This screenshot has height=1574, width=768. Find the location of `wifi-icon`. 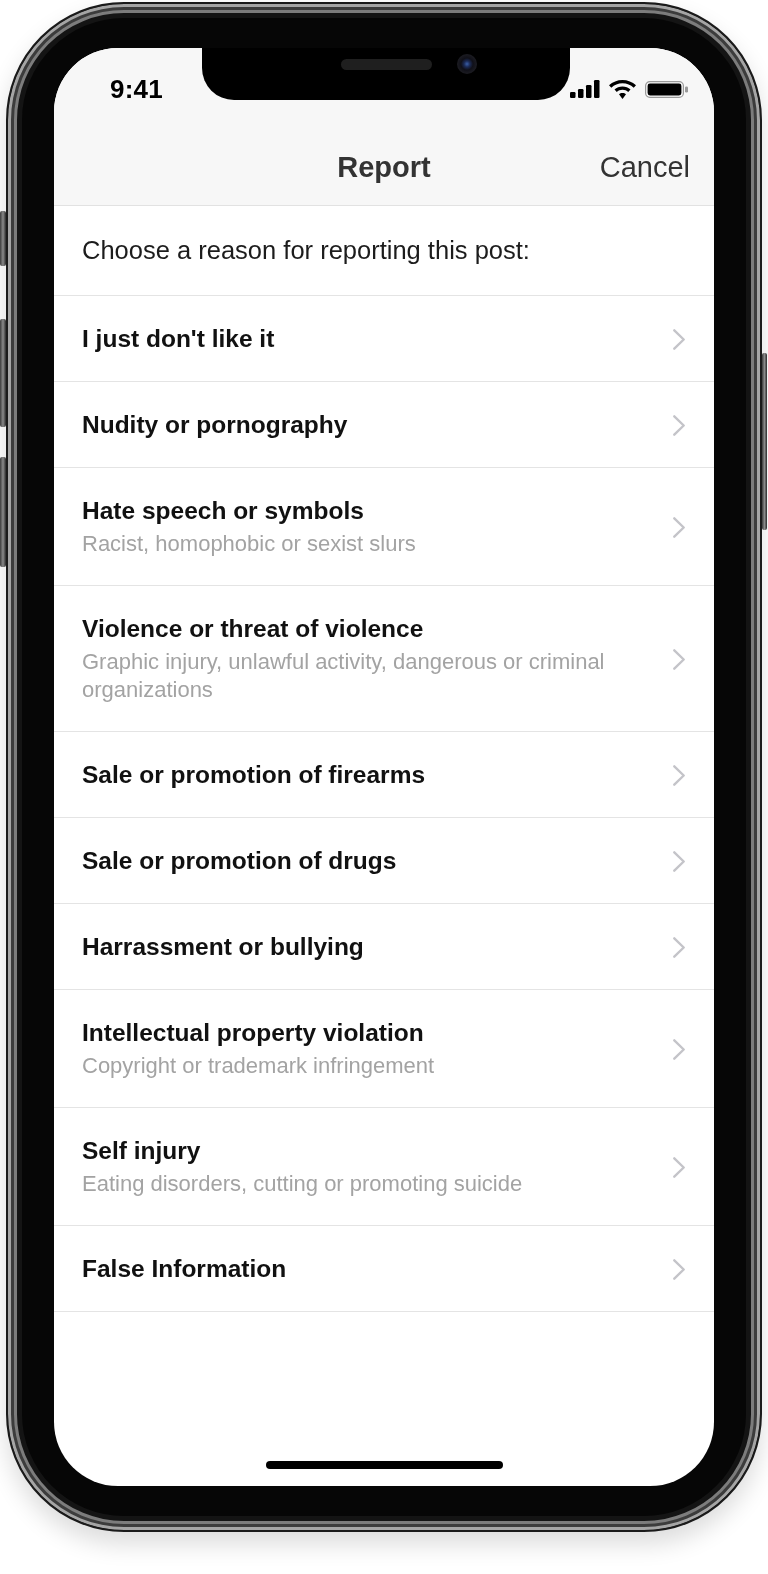

wifi-icon is located at coordinates (622, 89).